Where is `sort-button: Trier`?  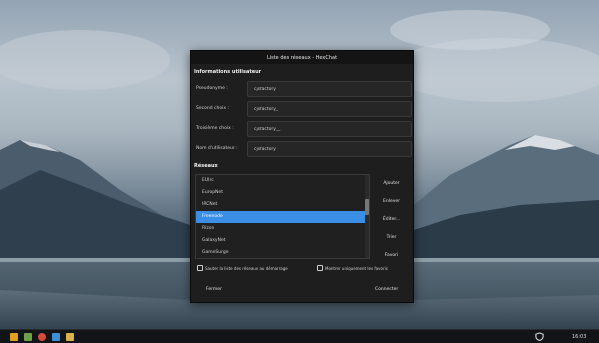
sort-button: Trier is located at coordinates (391, 237).